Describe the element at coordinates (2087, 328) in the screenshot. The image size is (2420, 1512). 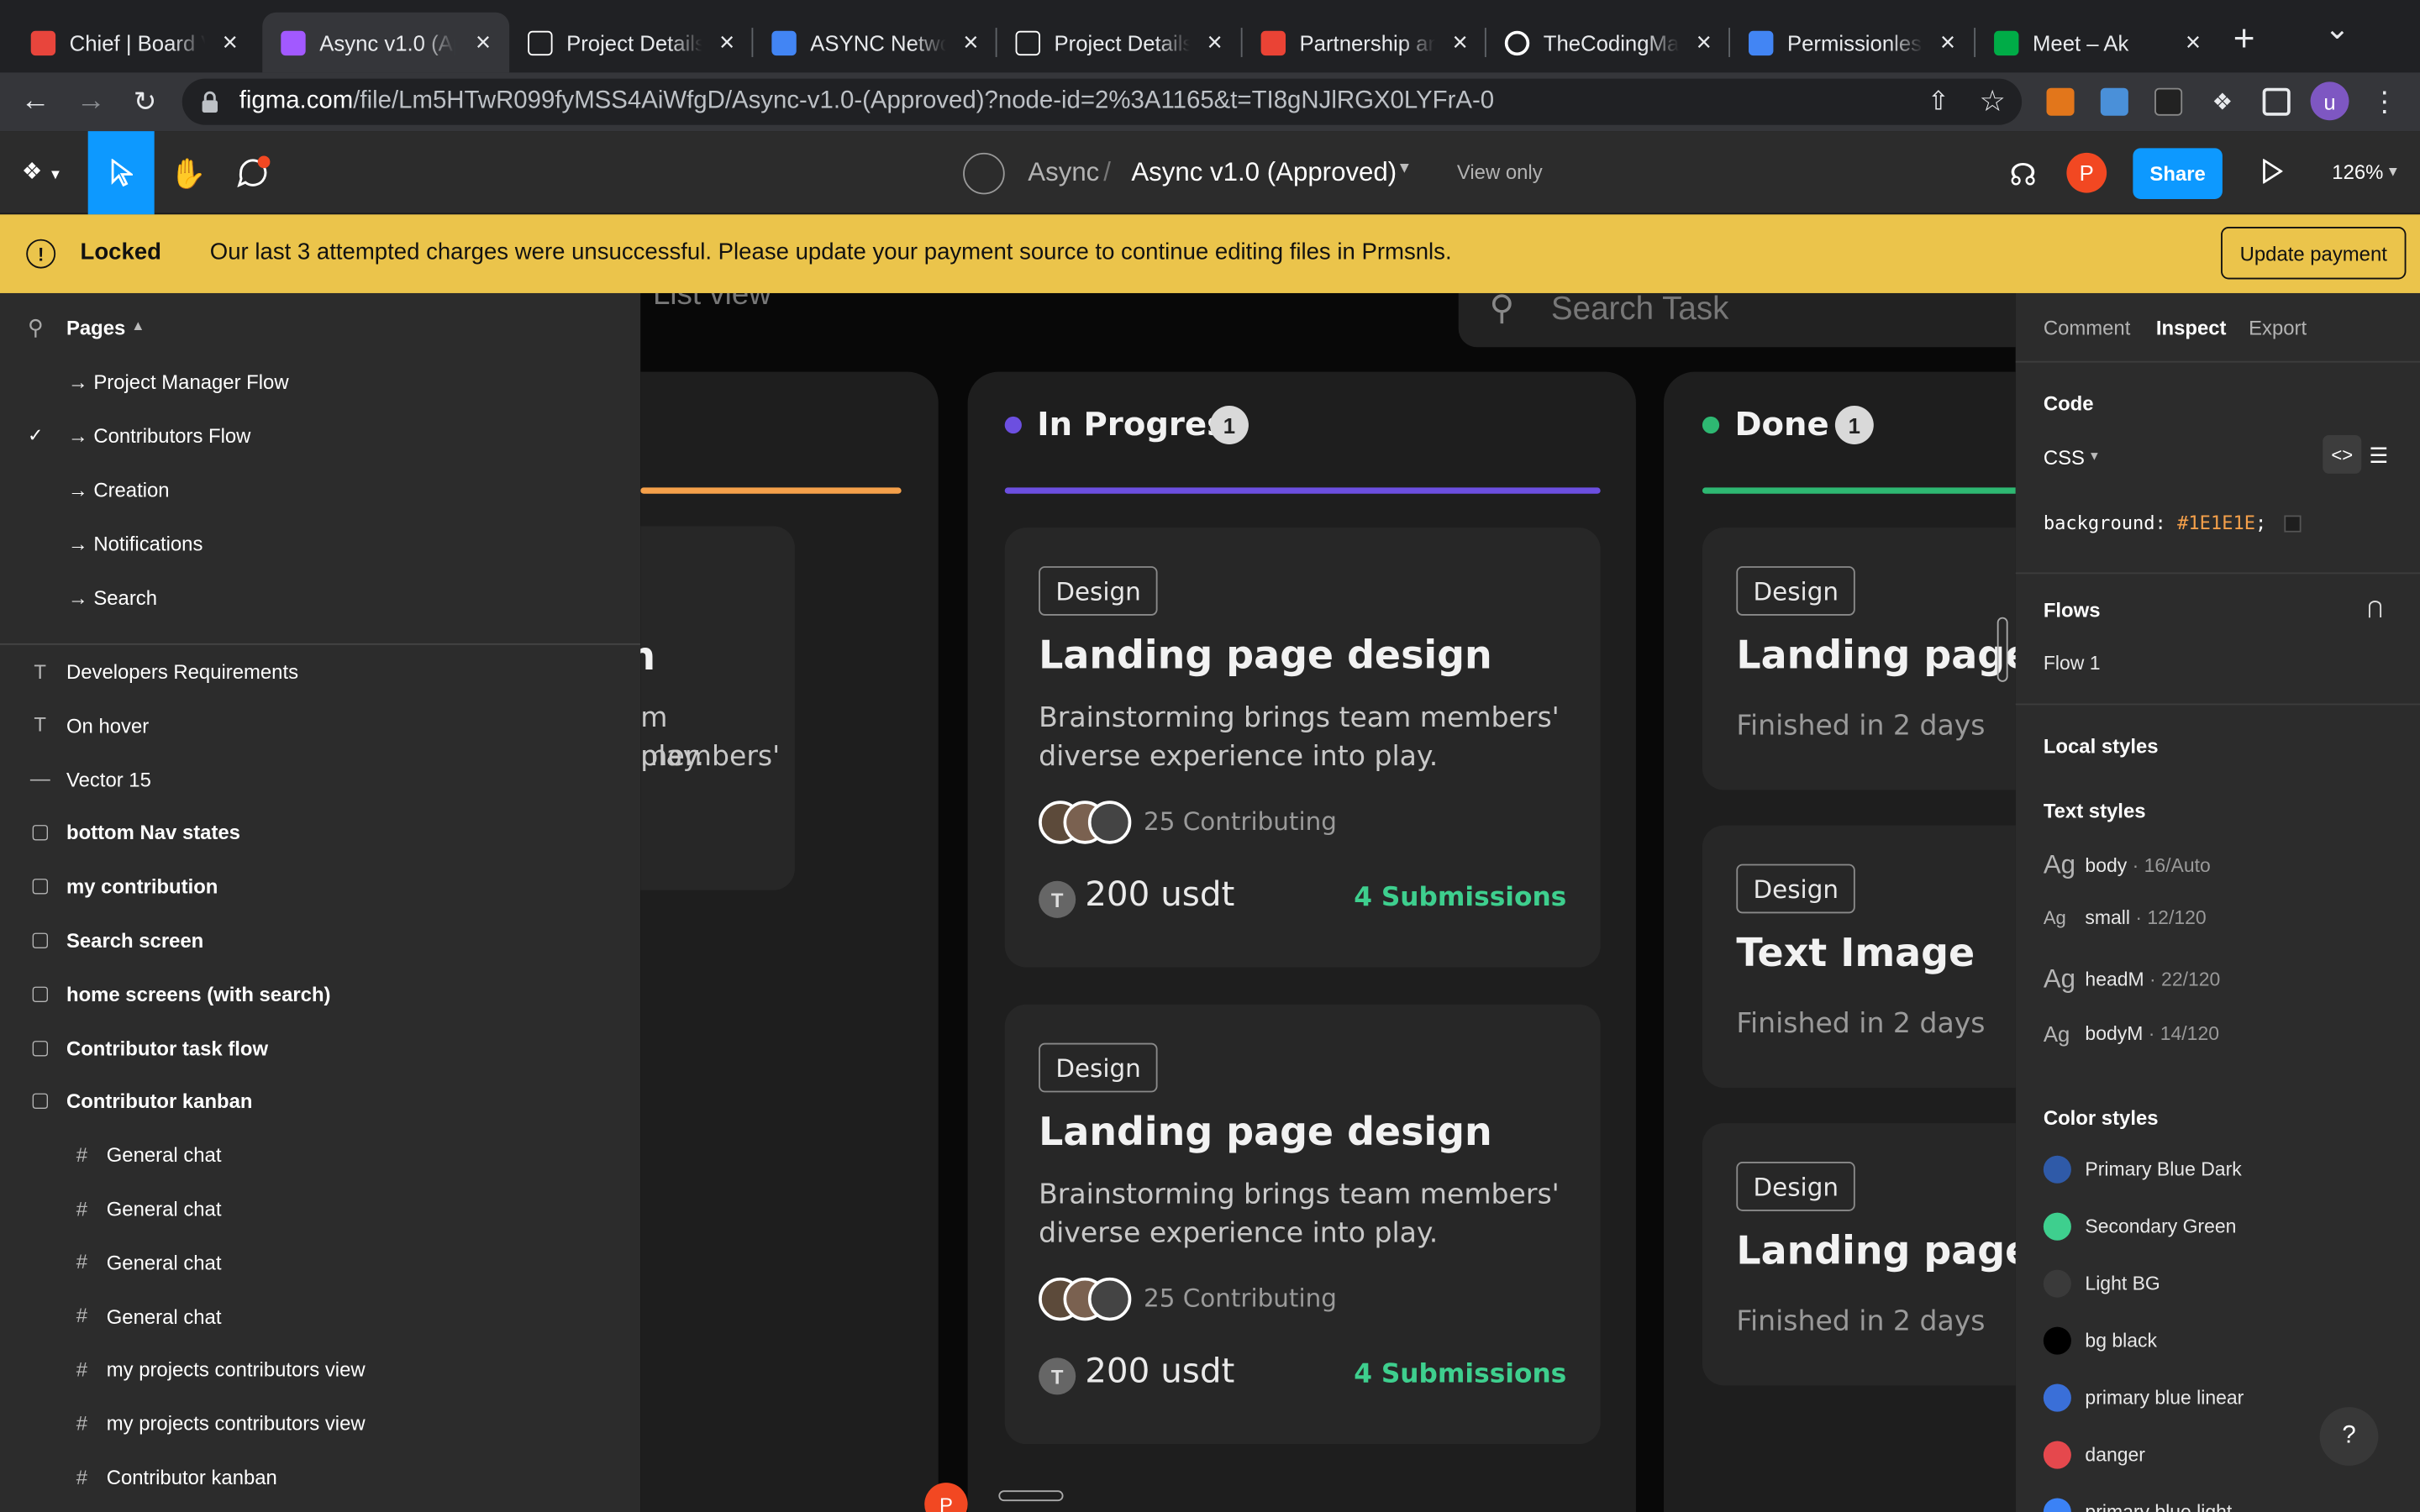
I see `tab-comment: Comment` at that location.